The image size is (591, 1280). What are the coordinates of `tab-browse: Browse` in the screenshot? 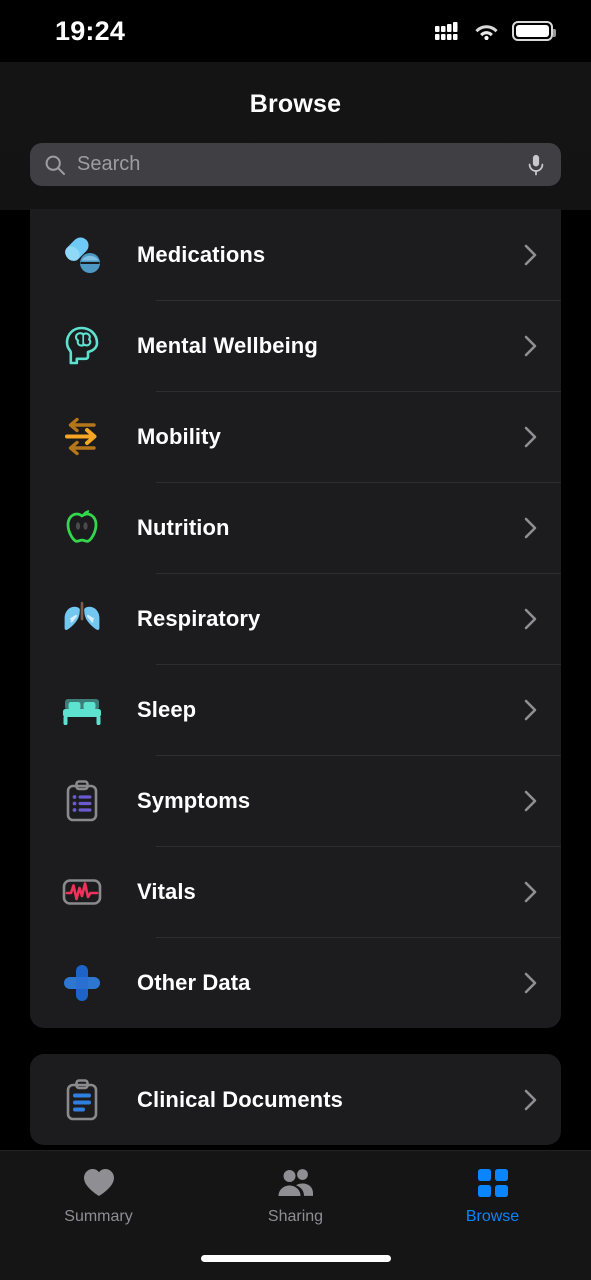 It's located at (492, 1196).